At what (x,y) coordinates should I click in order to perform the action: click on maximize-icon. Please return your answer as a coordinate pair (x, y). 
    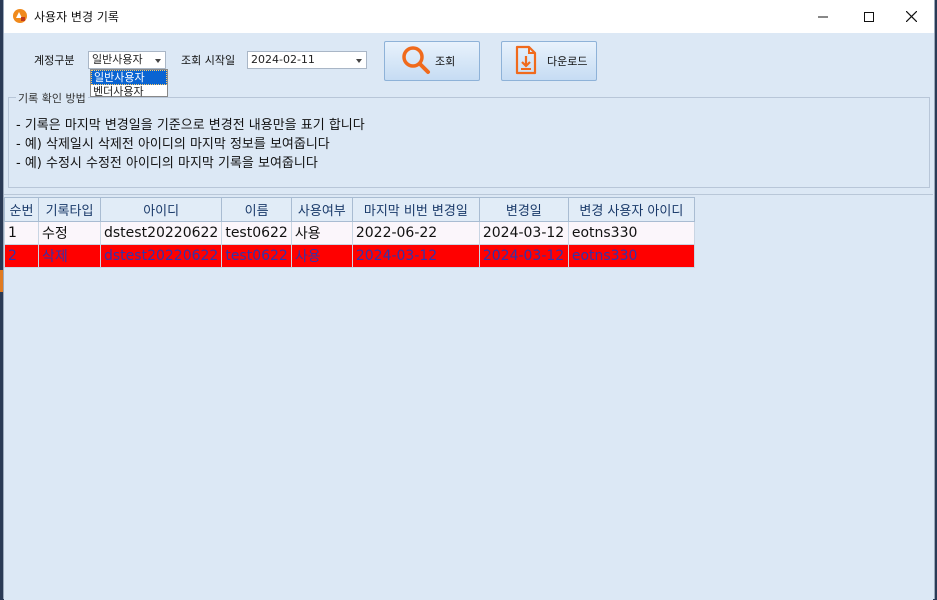
    Looking at the image, I should click on (869, 16).